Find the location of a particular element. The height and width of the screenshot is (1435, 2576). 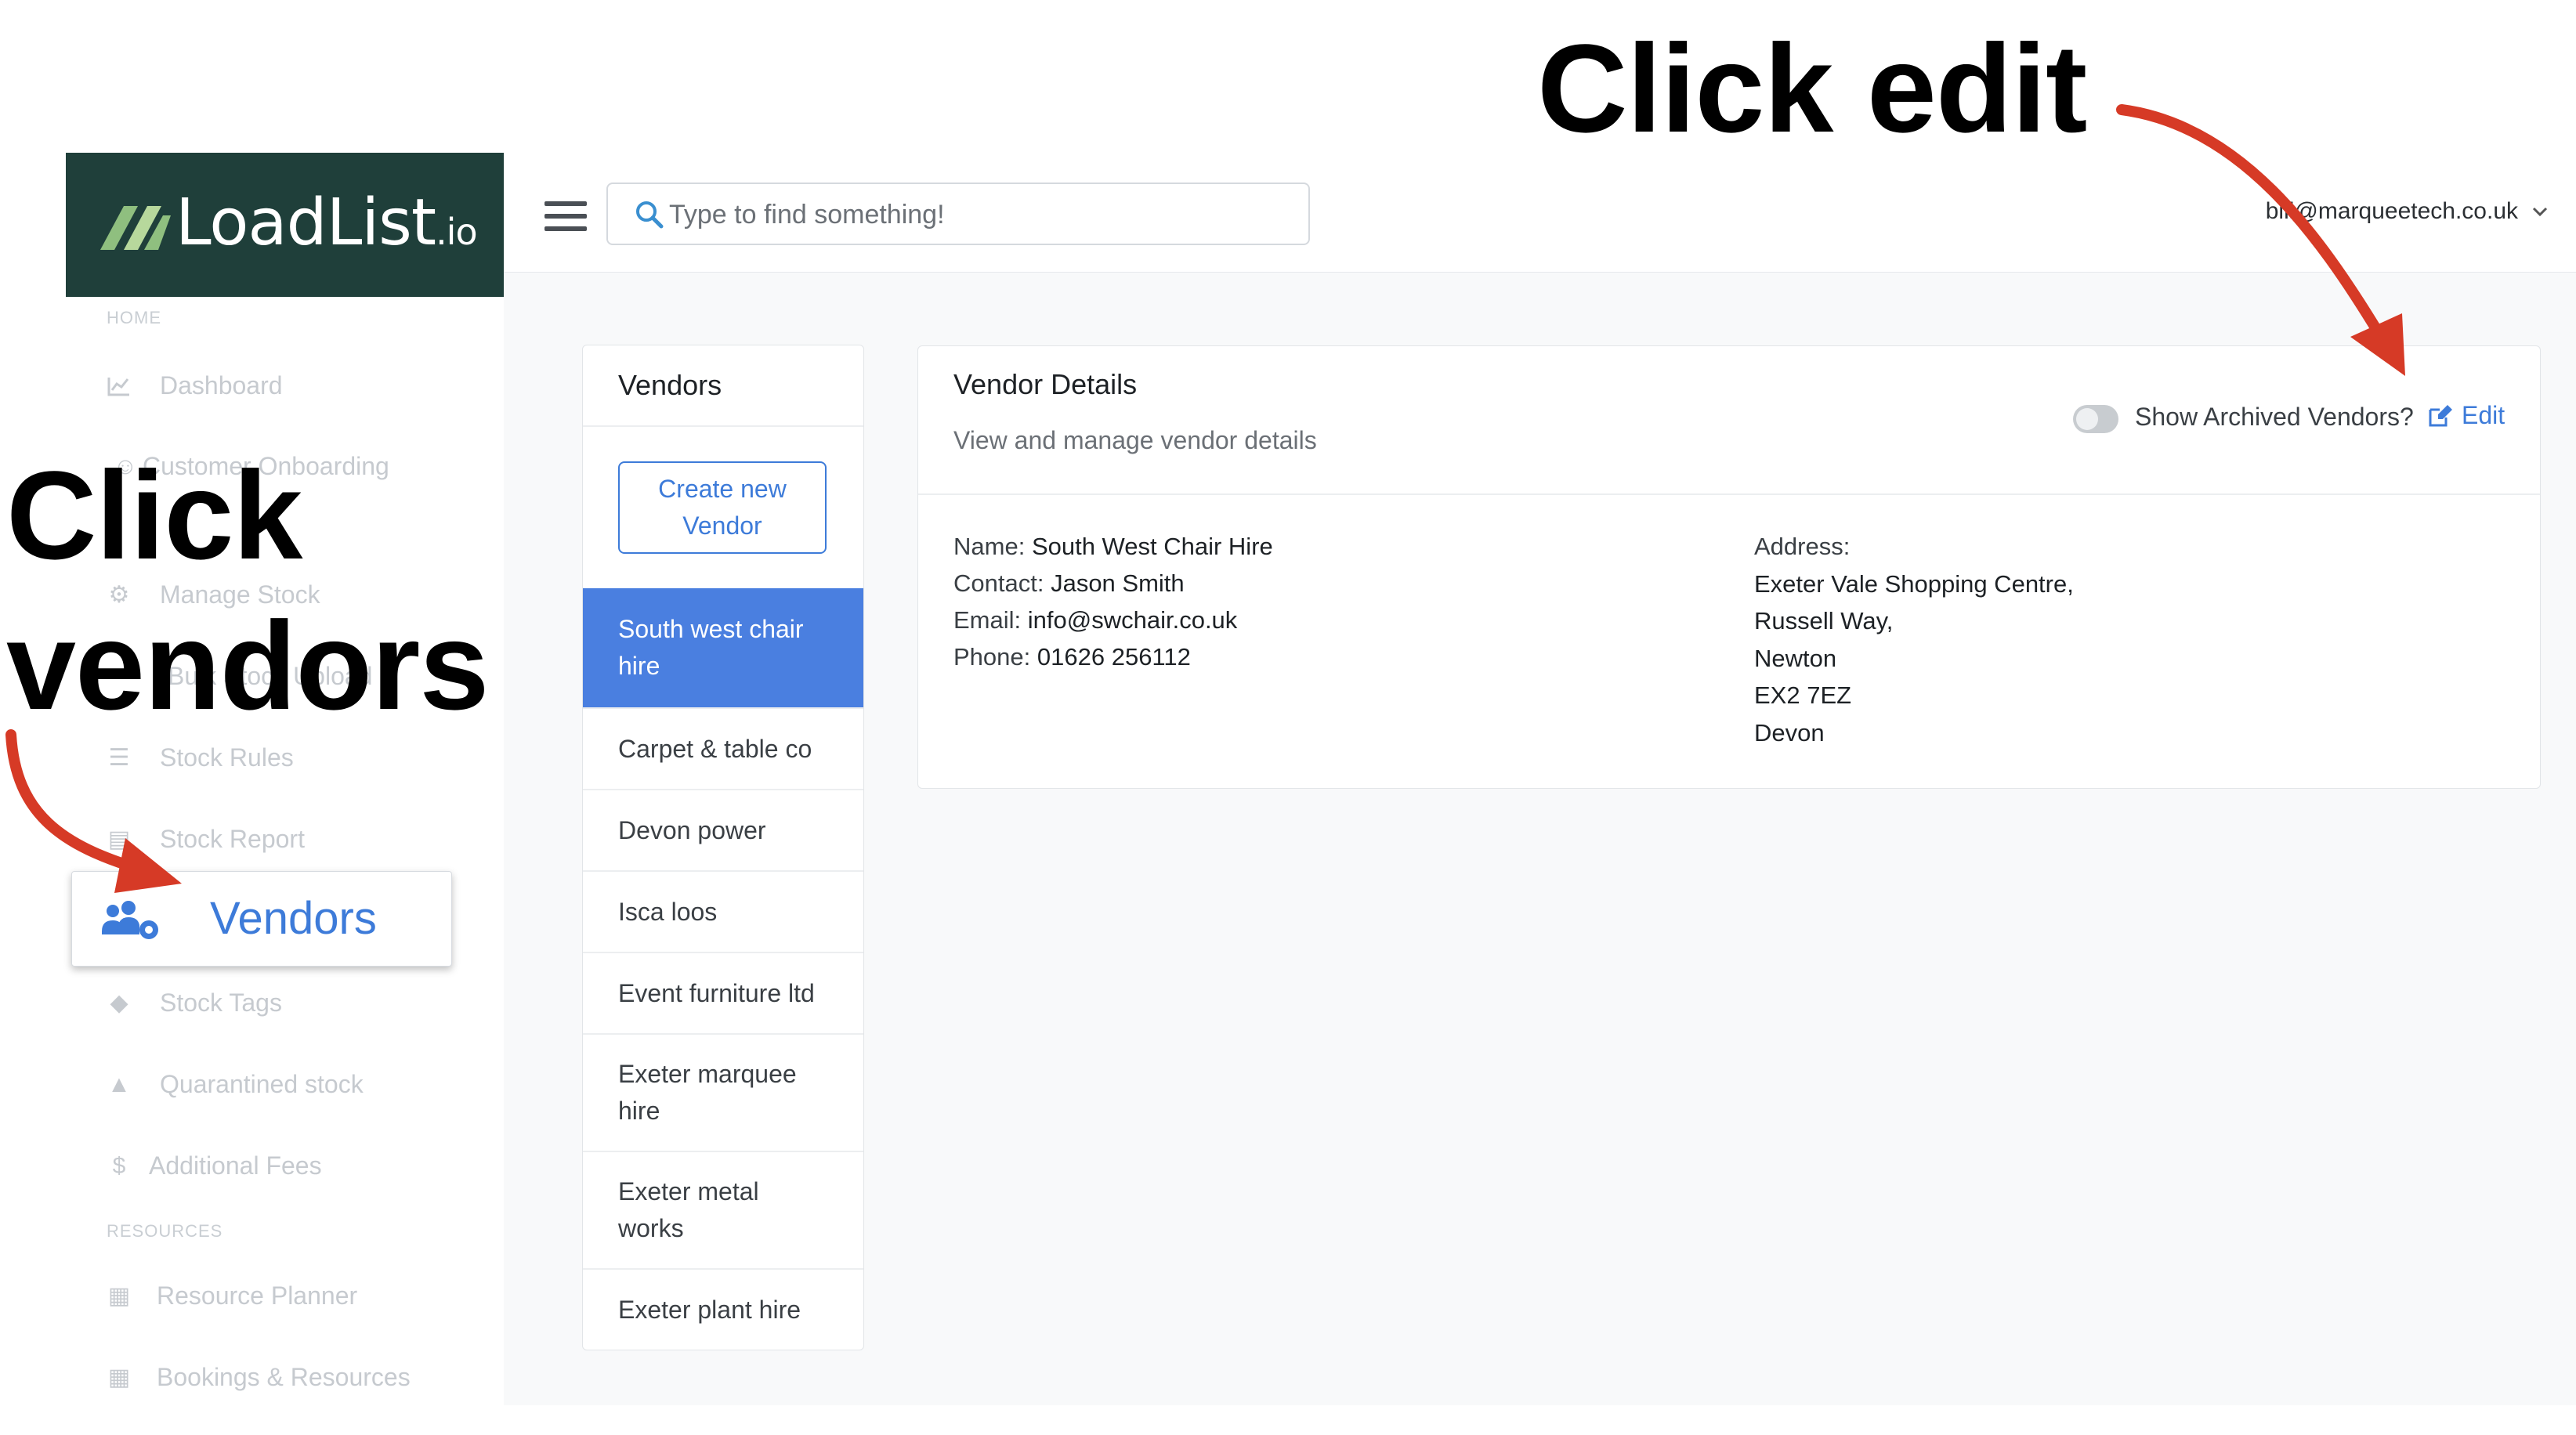

sidebar-item-bookings-resources: ▦ Bookings & Resources is located at coordinates (259, 1377).